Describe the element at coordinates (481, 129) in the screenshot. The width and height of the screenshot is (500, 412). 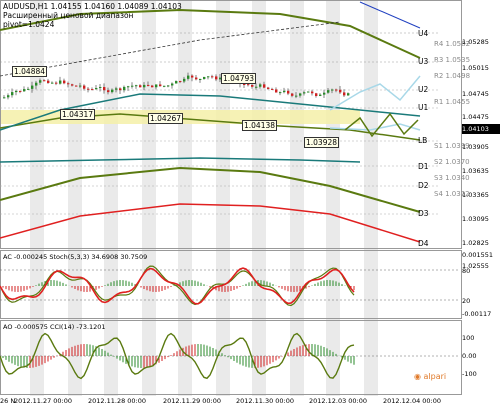
I see `current-price-tag: 1.04103` at that location.